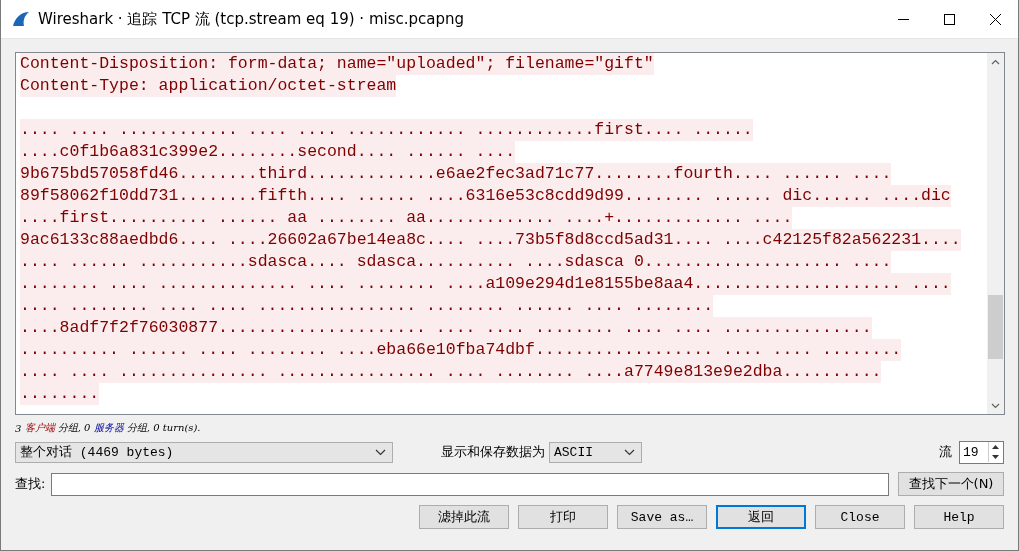  What do you see at coordinates (959, 517) in the screenshot?
I see `dialog-button: Help` at bounding box center [959, 517].